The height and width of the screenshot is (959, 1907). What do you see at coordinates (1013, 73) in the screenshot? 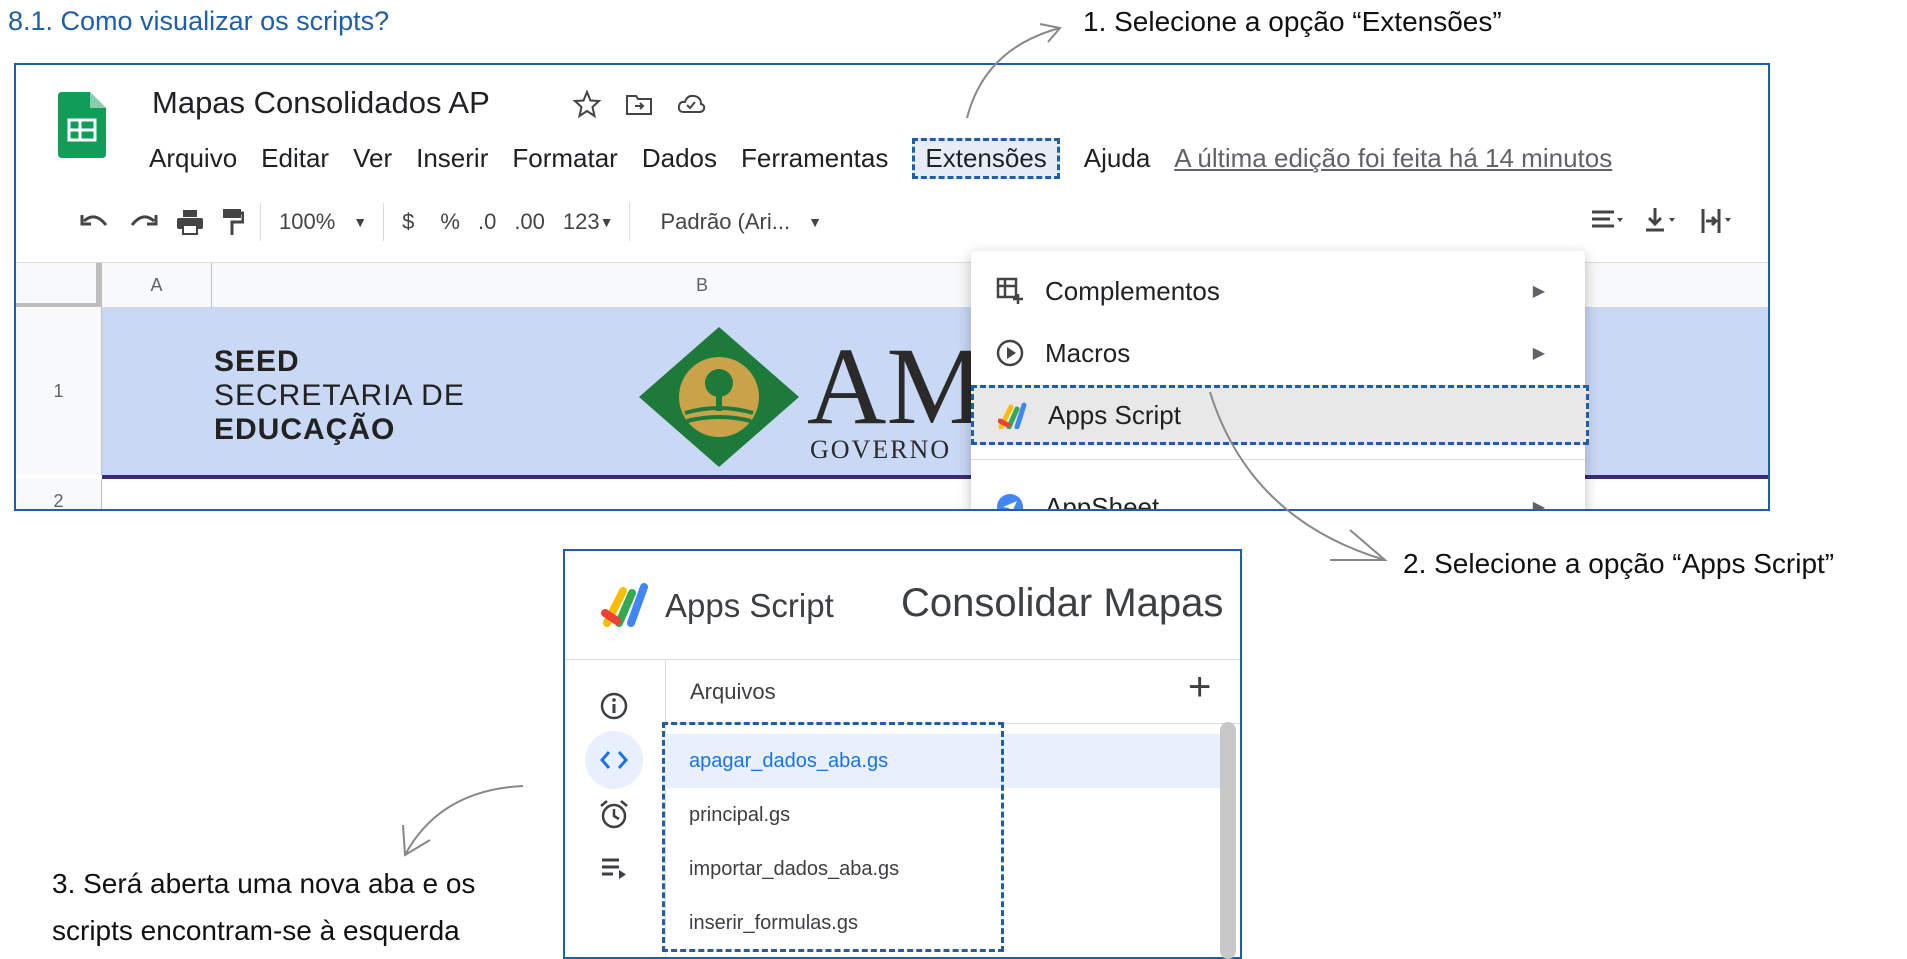
I see `arrow-to-extensoes` at bounding box center [1013, 73].